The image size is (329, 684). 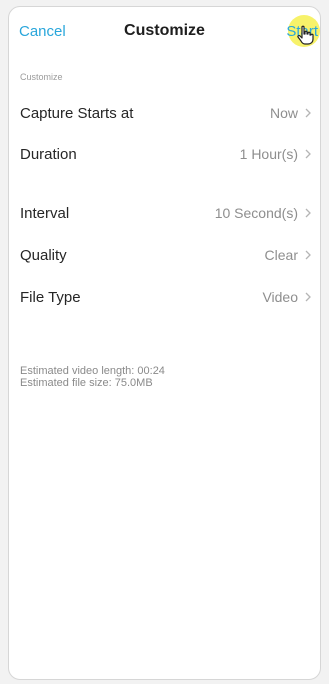 I want to click on row-label: Interval, so click(x=45, y=213).